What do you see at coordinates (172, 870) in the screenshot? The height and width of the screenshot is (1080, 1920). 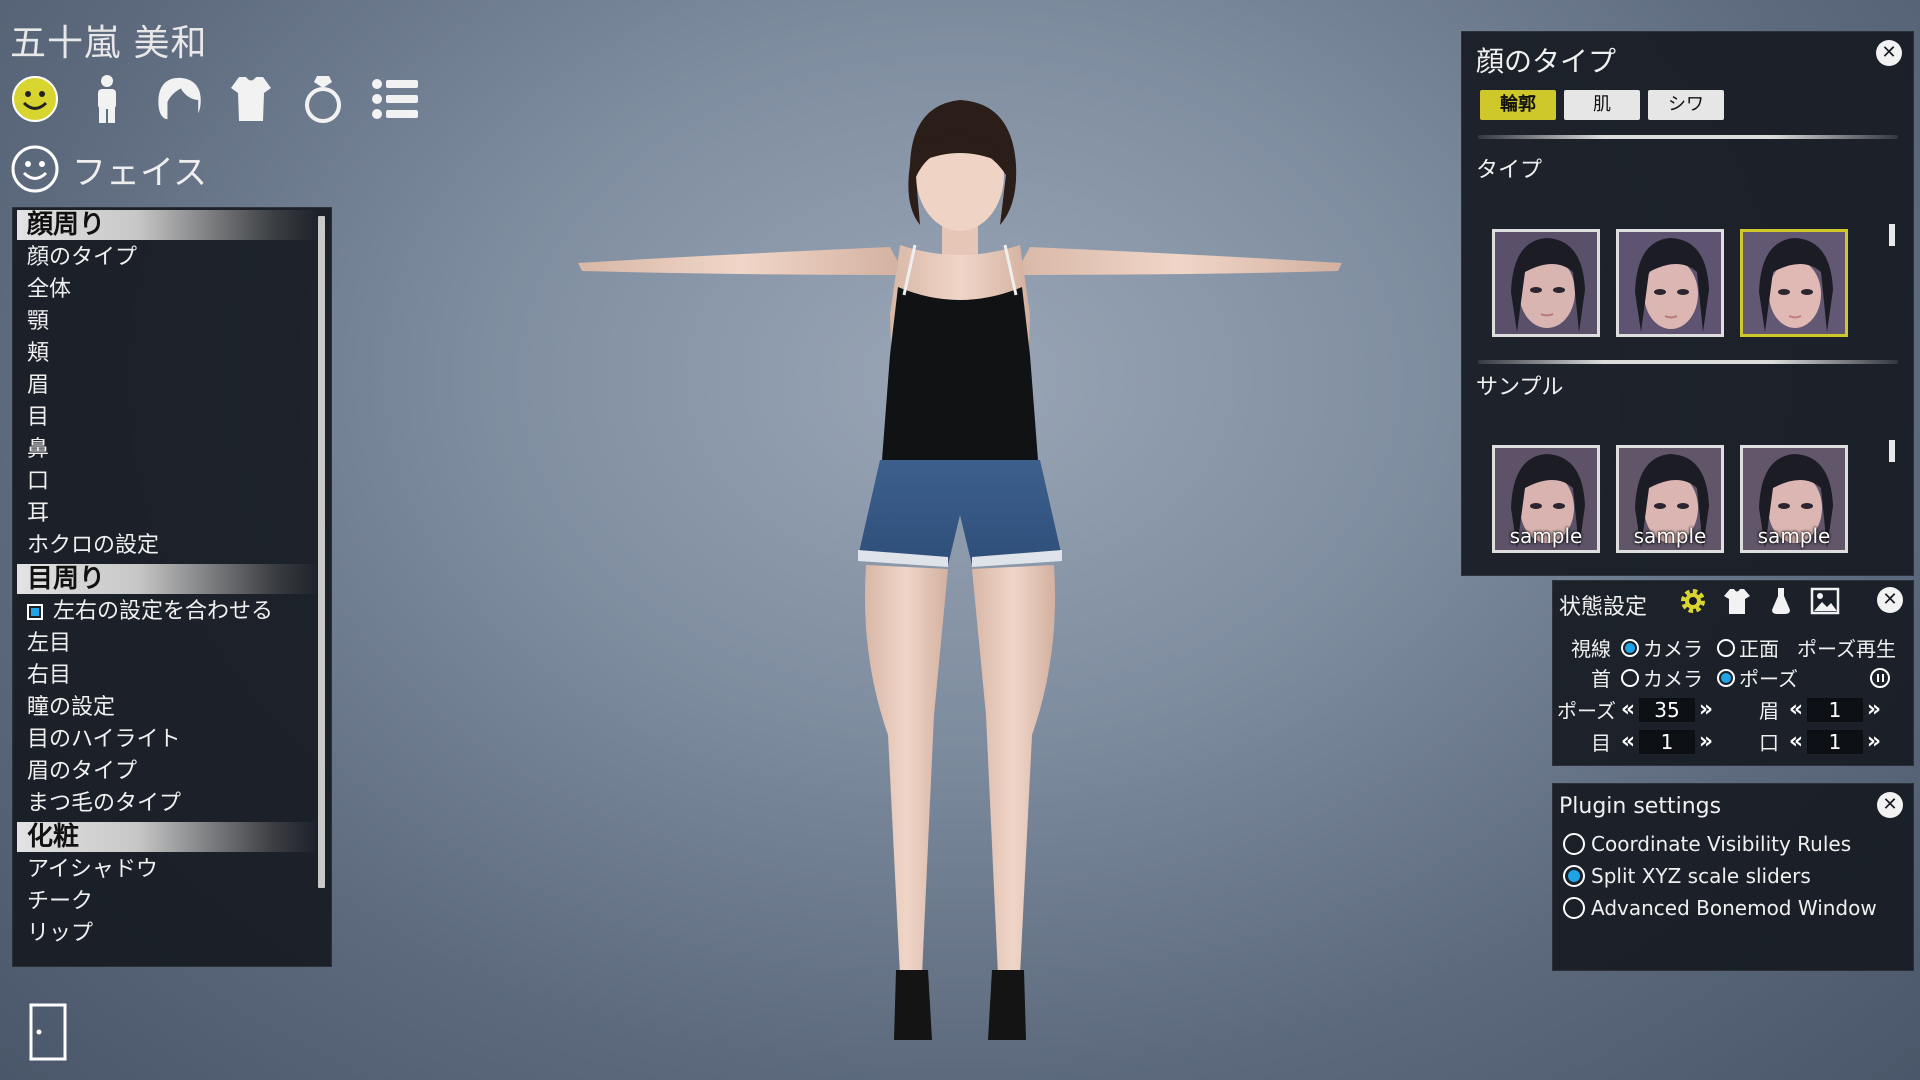 I see `menu-item-eyeshadow: アイシャドウ` at bounding box center [172, 870].